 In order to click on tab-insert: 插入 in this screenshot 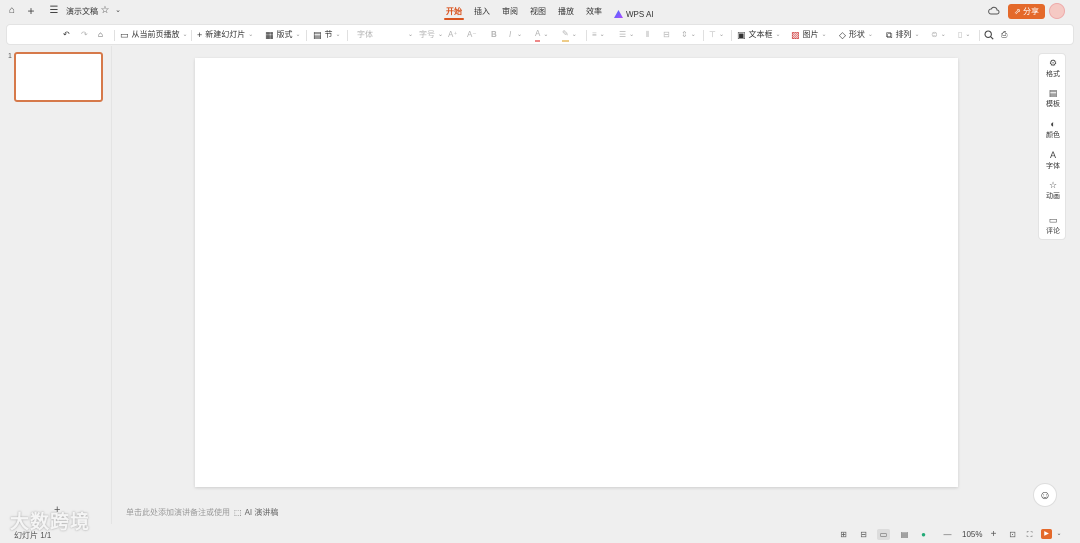, I will do `click(482, 11)`.